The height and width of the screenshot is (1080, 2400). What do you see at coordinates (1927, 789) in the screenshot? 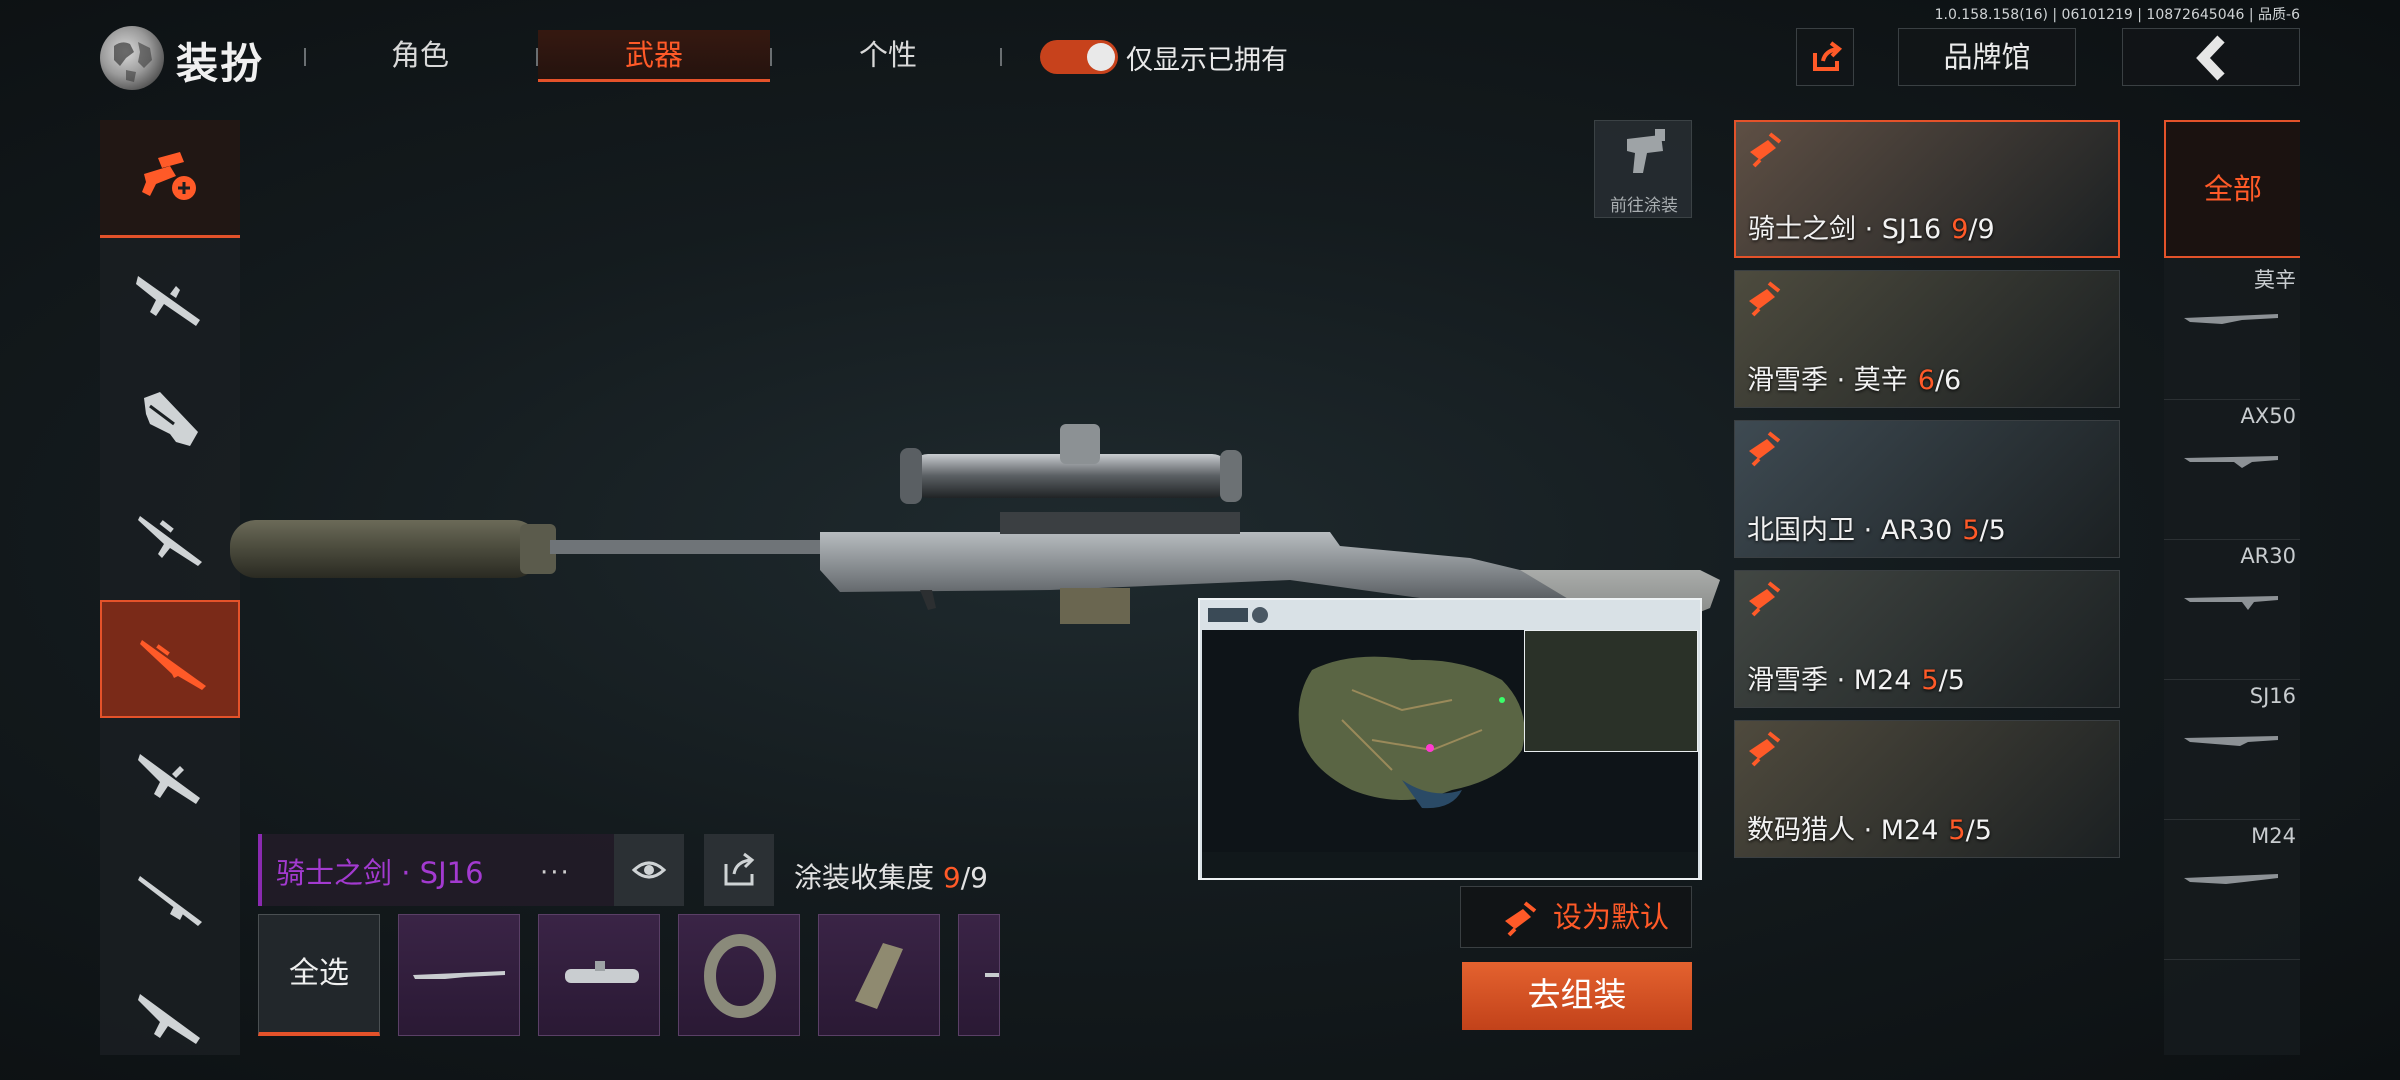
I see `skin-card: 数码猎人 · M24 5/5` at bounding box center [1927, 789].